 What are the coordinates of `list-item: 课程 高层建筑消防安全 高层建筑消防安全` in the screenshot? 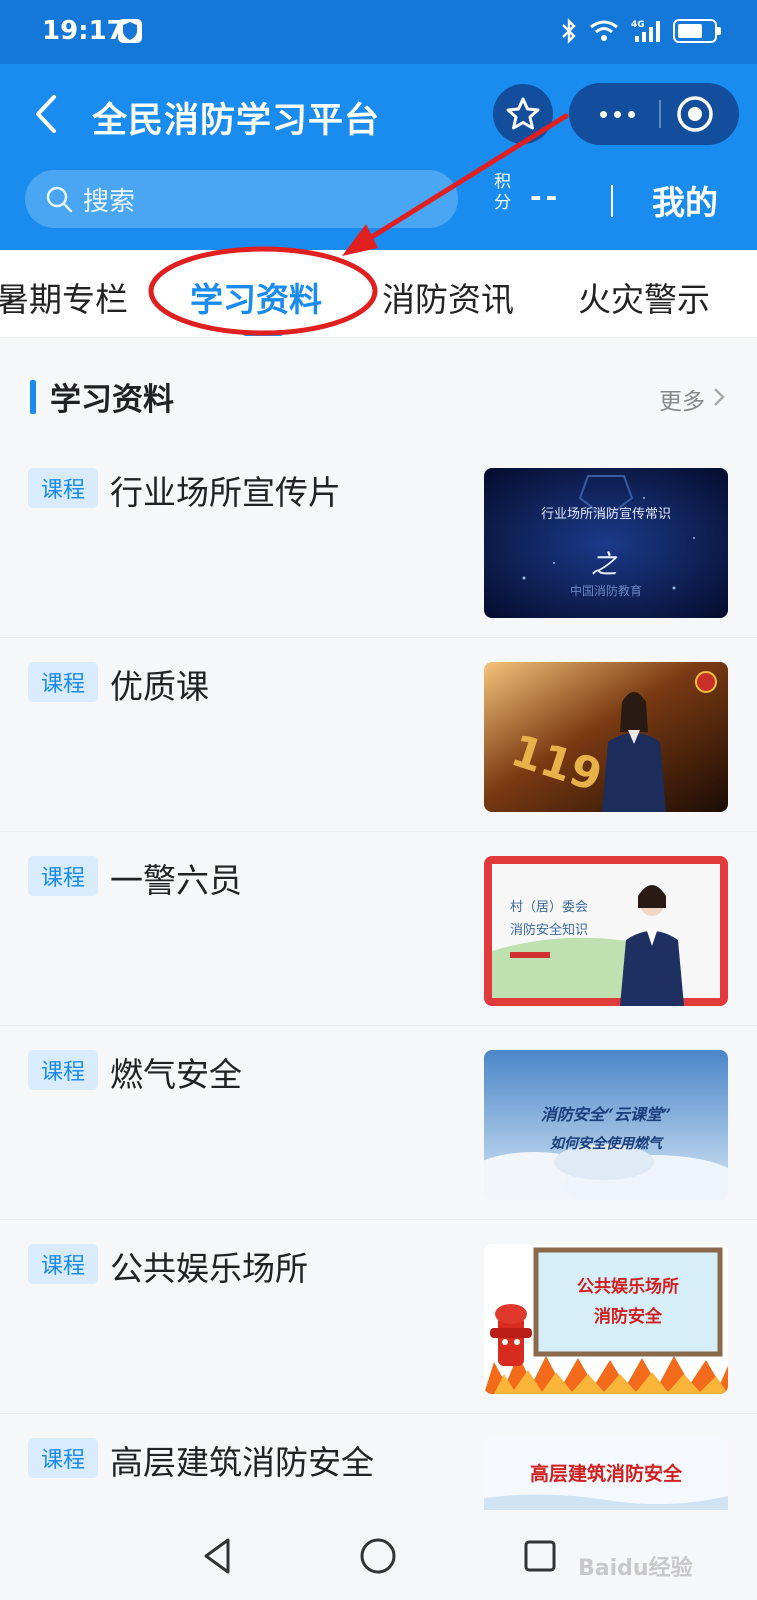 It's located at (378, 1464).